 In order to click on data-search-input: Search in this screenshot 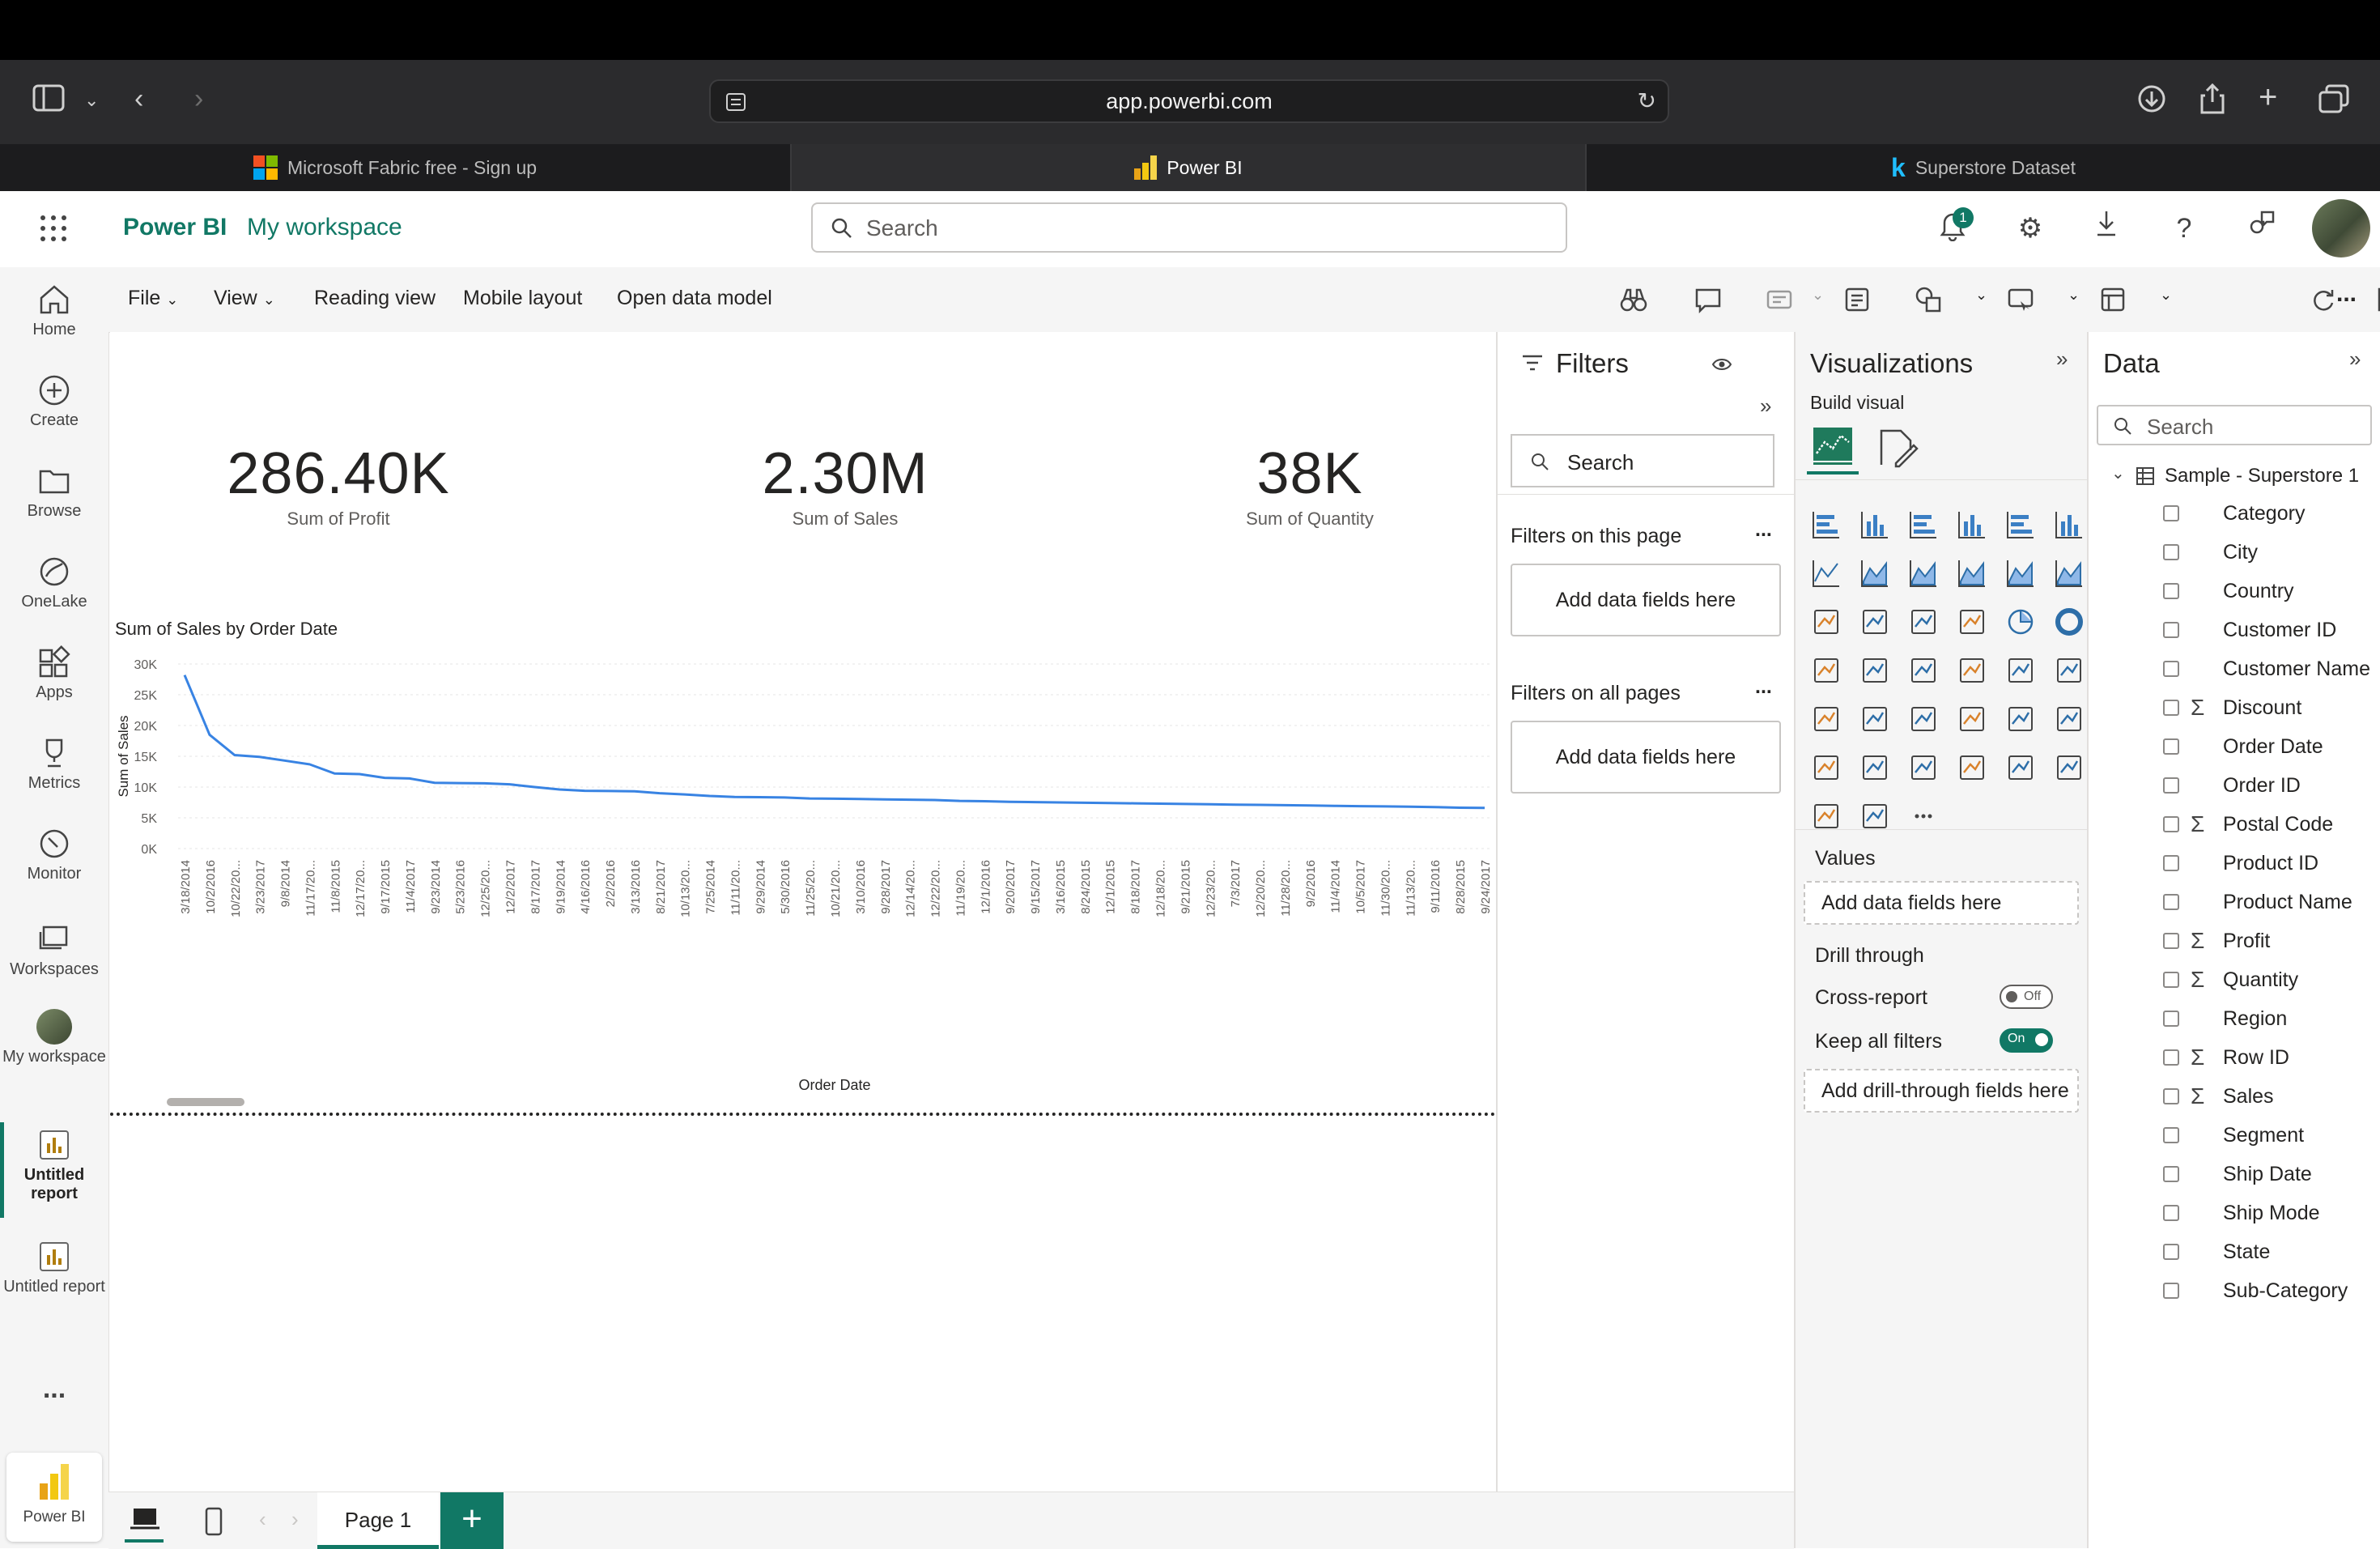, I will do `click(2234, 425)`.